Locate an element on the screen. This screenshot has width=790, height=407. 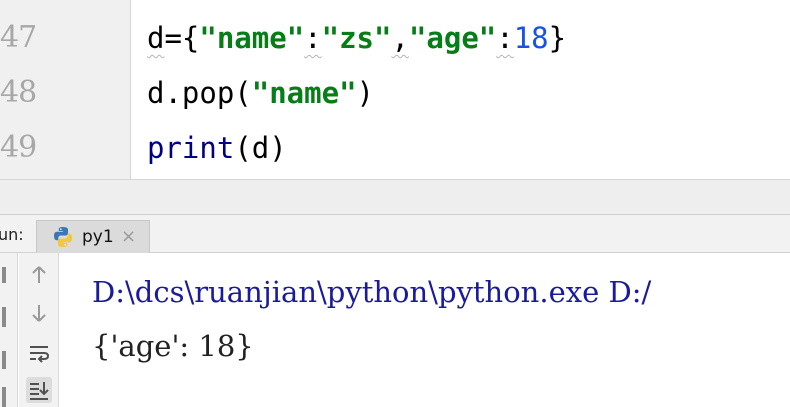
run-tab-title: py1 is located at coordinates (98, 237).